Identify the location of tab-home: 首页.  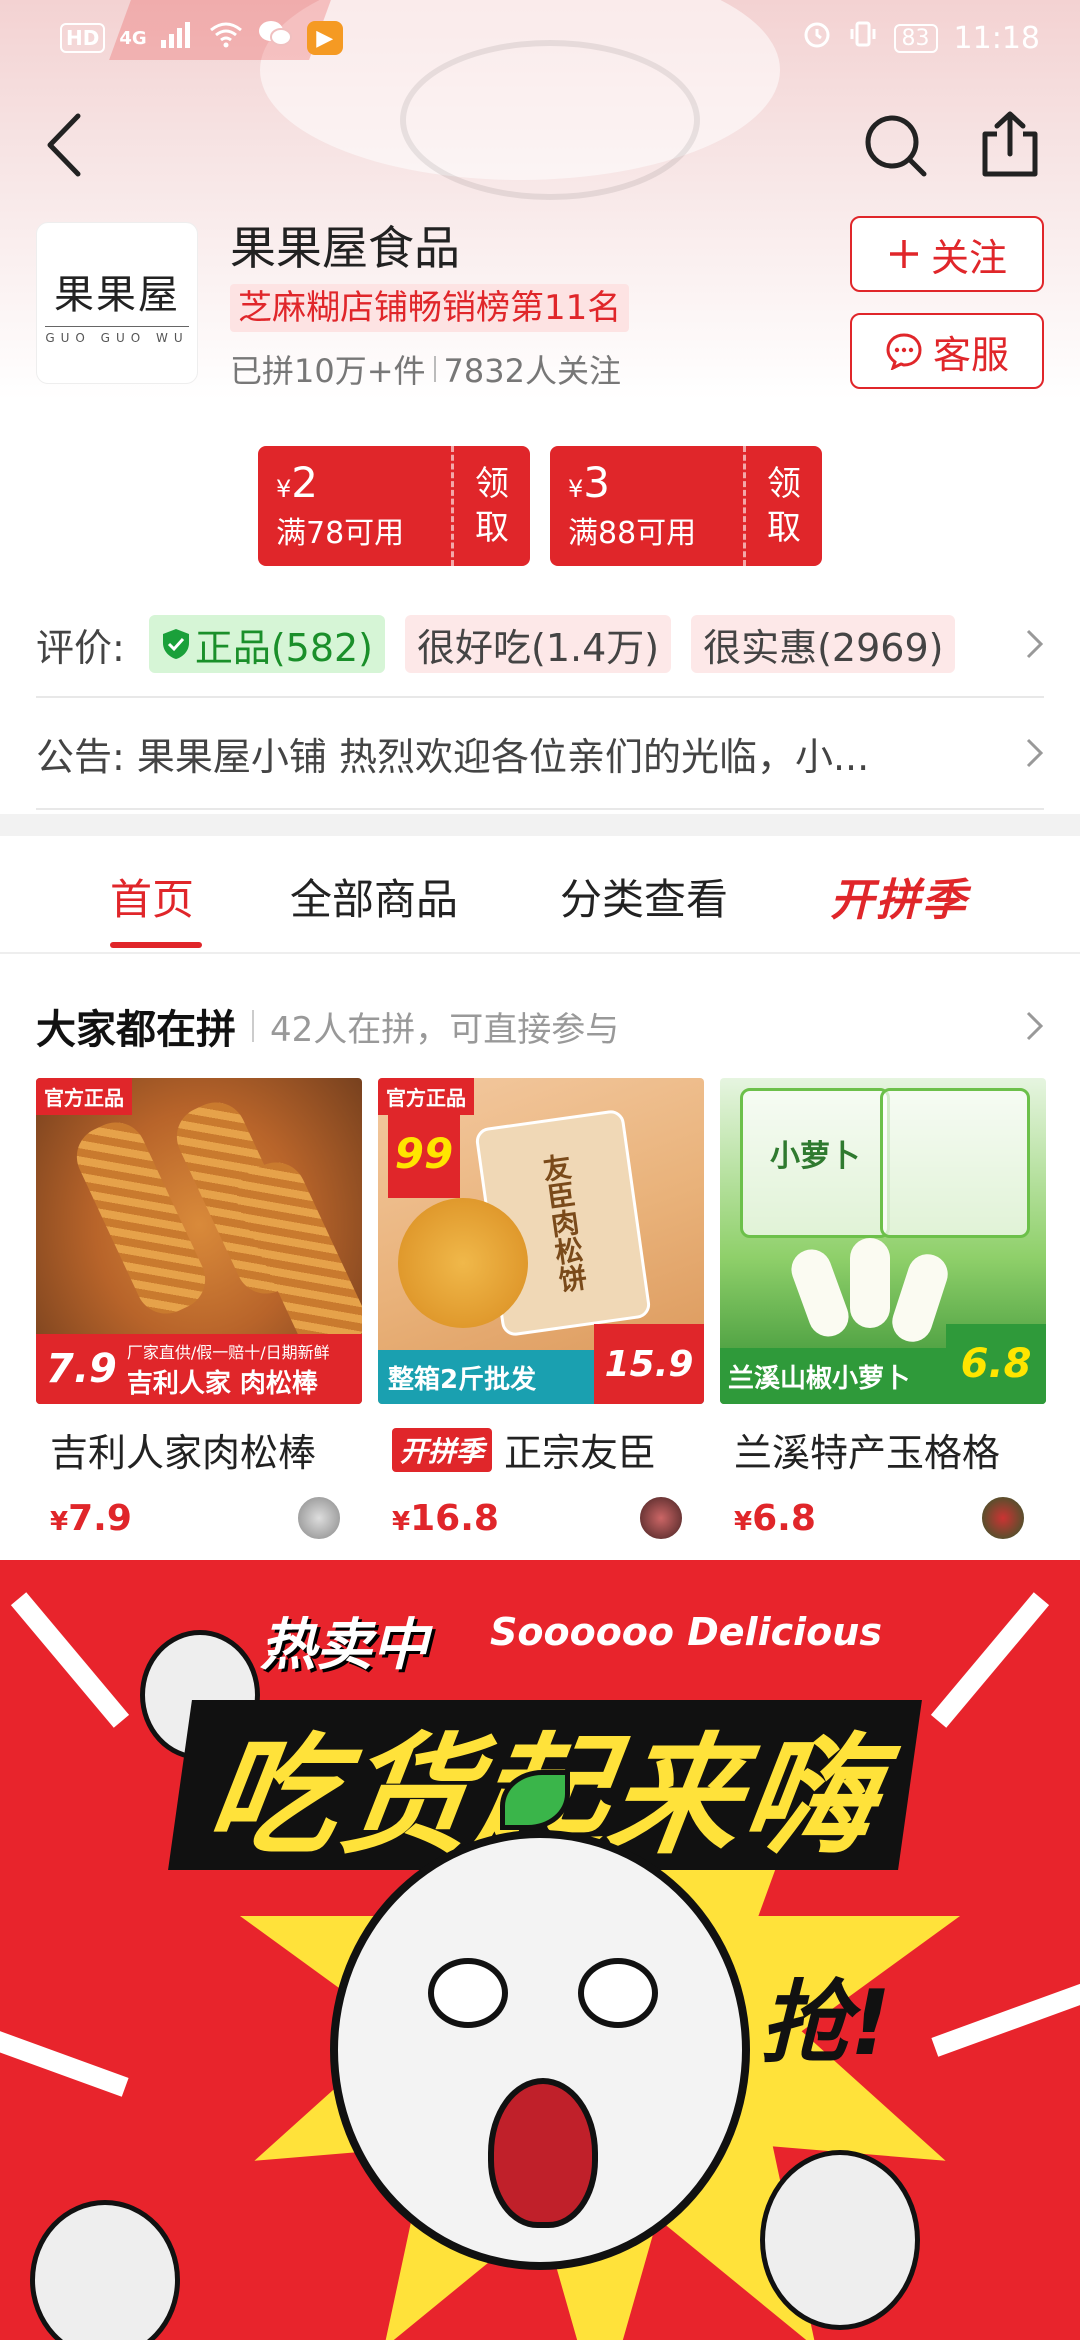
(152, 896).